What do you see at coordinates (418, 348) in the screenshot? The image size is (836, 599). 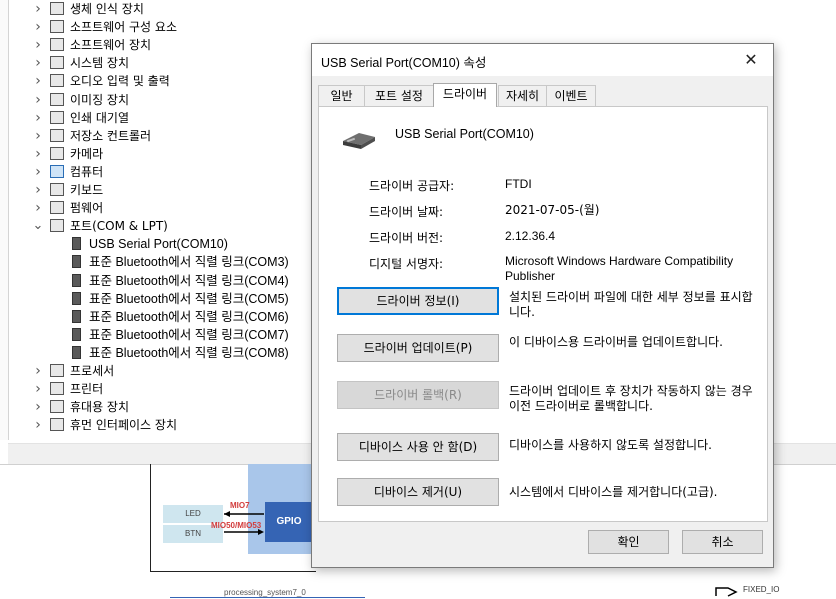 I see `update-driver-button: 드라이버 업데이트(P)` at bounding box center [418, 348].